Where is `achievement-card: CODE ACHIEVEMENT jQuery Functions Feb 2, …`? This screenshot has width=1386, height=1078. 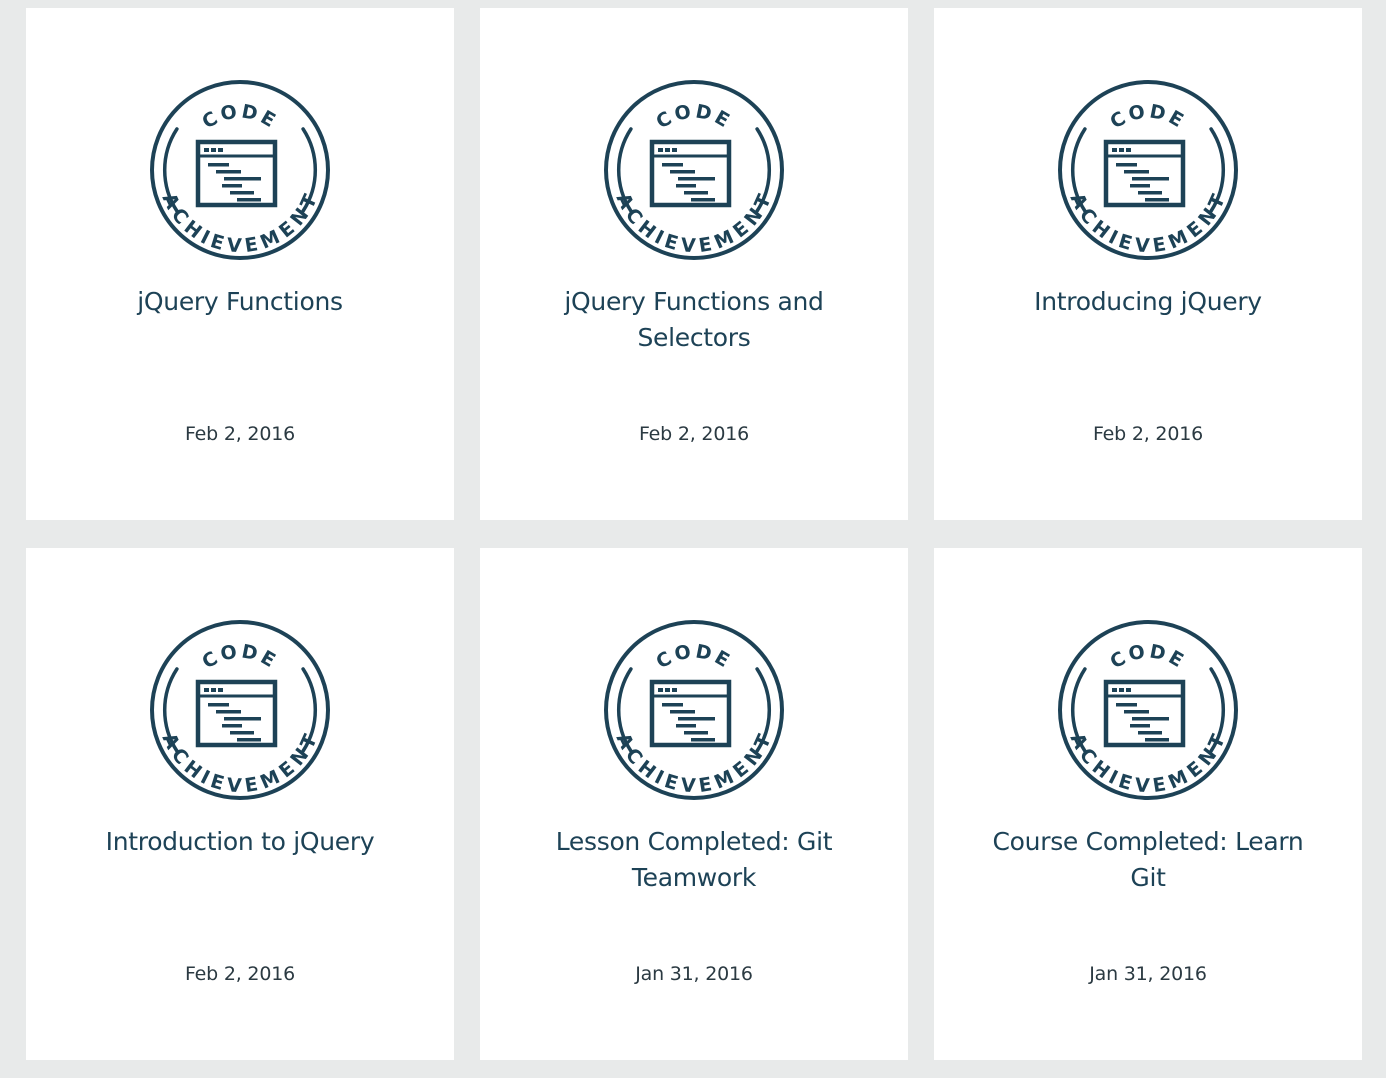 achievement-card: CODE ACHIEVEMENT jQuery Functions Feb 2, … is located at coordinates (240, 264).